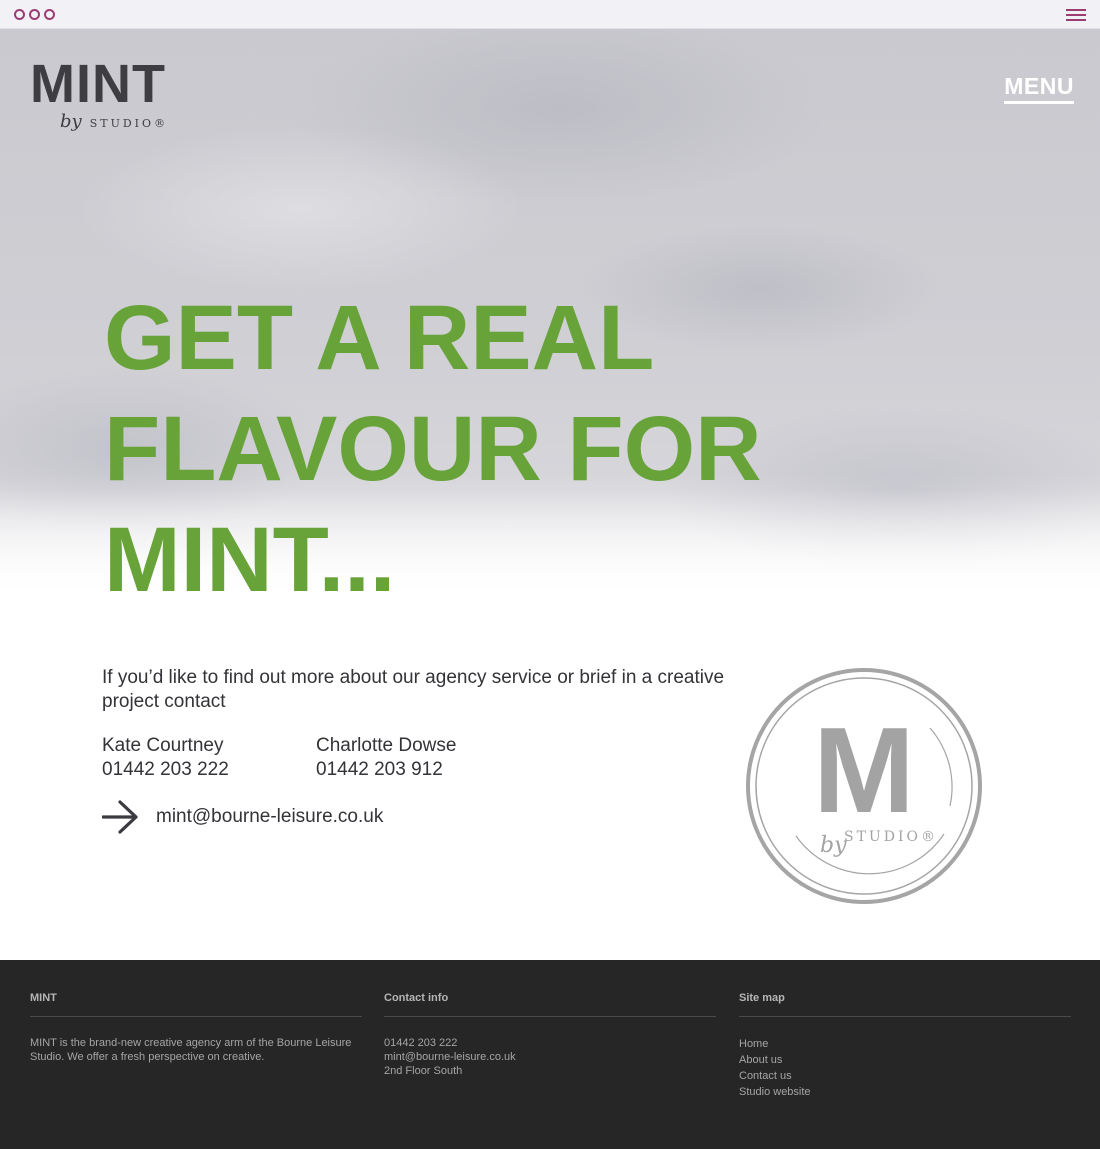 This screenshot has height=1149, width=1100. I want to click on mint-badge-logo: M by STUDIO®, so click(864, 786).